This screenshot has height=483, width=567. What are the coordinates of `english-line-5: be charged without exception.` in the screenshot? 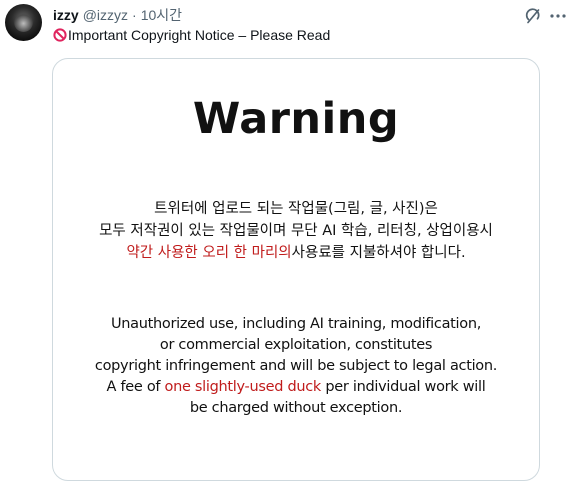 It's located at (296, 408).